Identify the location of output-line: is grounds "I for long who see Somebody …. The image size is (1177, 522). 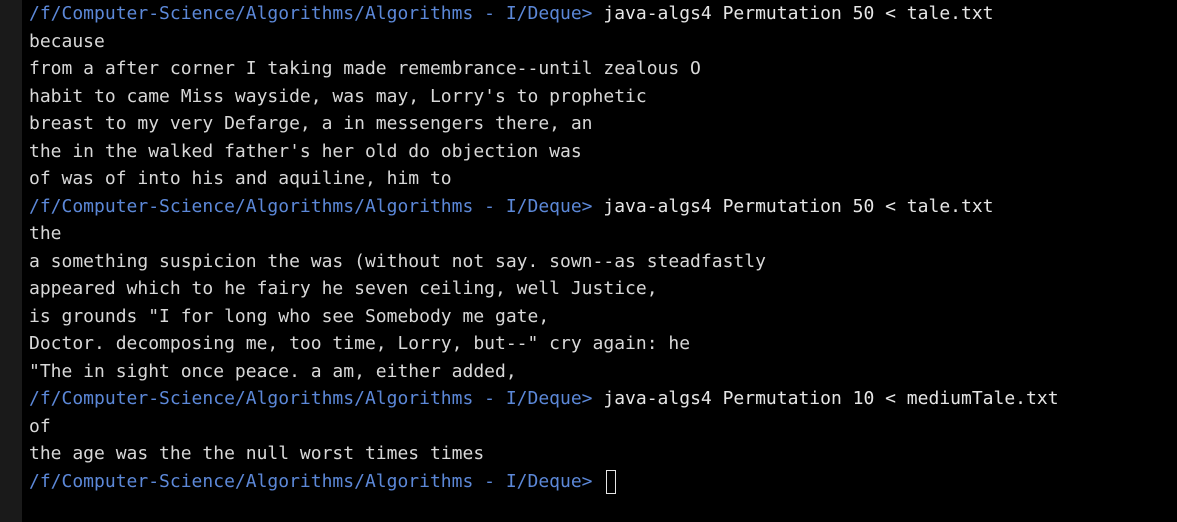
(289, 316).